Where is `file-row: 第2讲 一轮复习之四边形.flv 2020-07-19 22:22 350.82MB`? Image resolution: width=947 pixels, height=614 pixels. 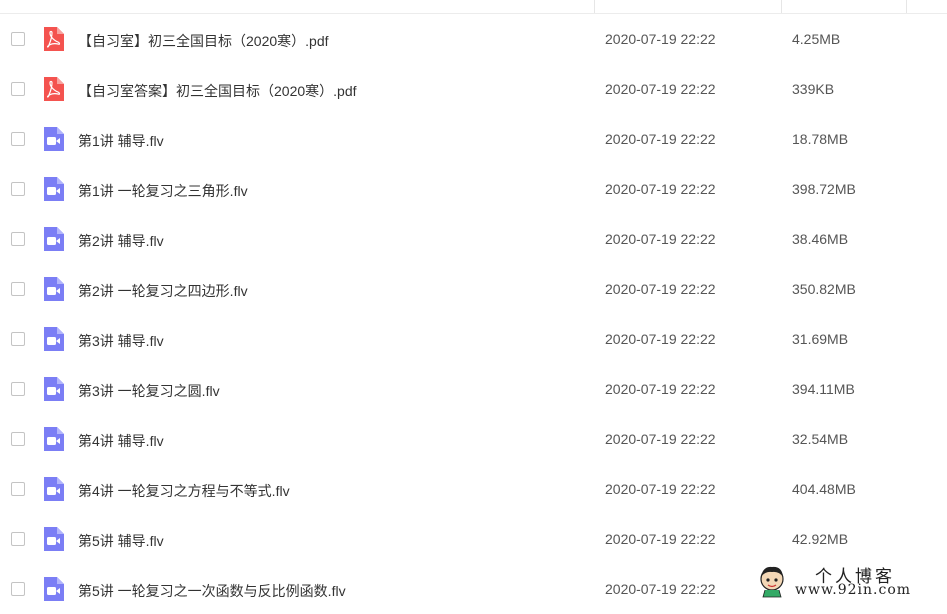
file-row: 第2讲 一轮复习之四边形.flv 2020-07-19 22:22 350.82MB is located at coordinates (473, 289).